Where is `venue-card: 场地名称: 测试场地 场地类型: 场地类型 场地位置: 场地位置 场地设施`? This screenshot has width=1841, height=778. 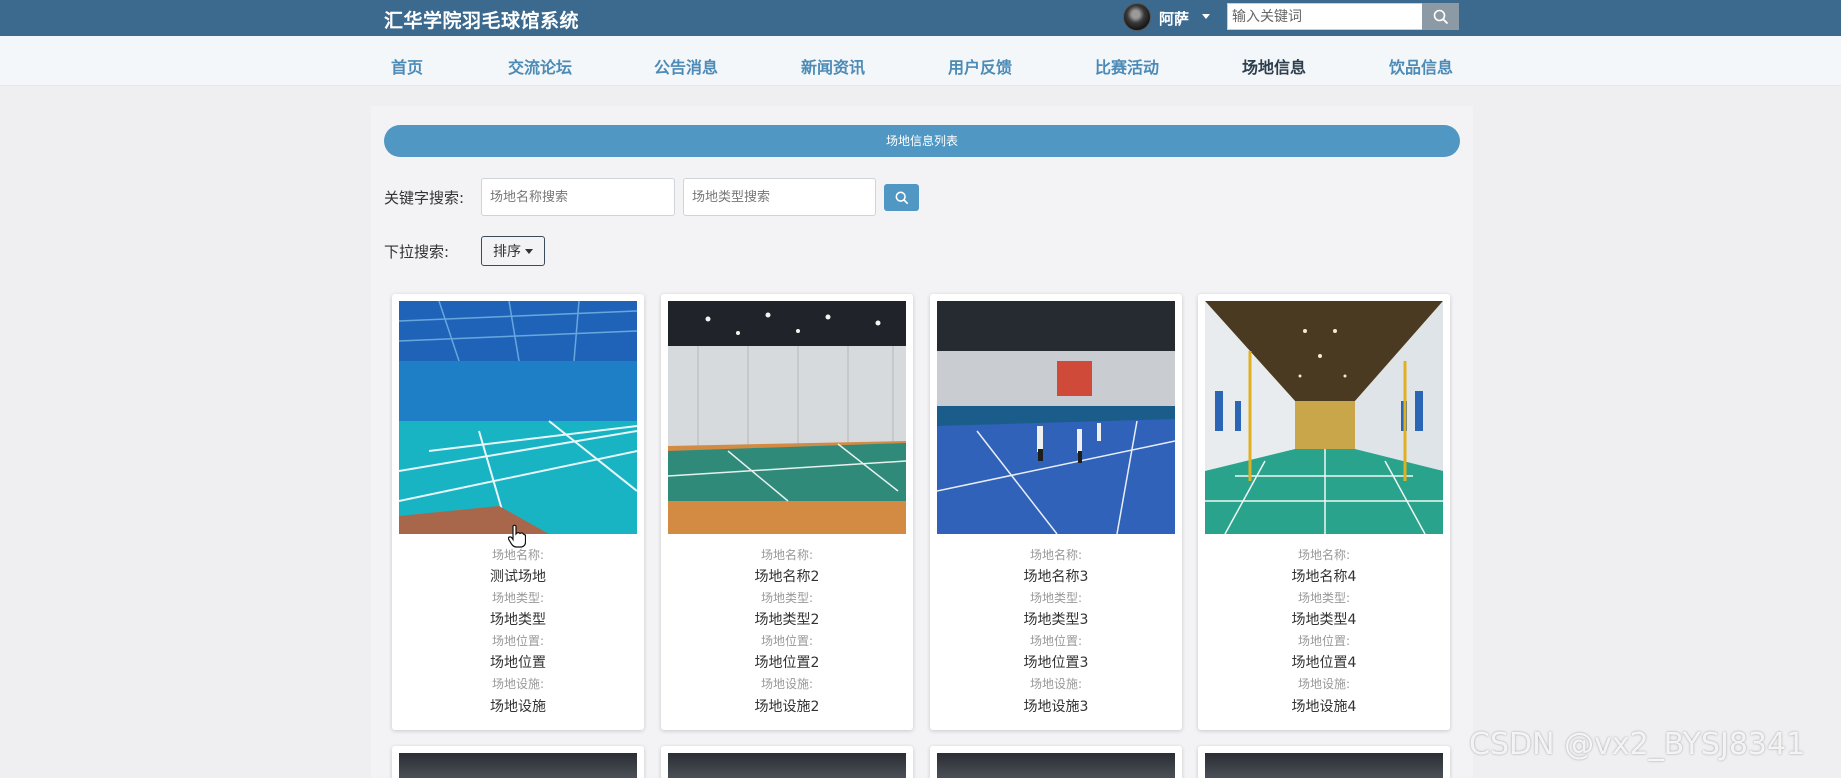 venue-card: 场地名称: 测试场地 场地类型: 场地类型 场地位置: 场地位置 场地设施 is located at coordinates (518, 512).